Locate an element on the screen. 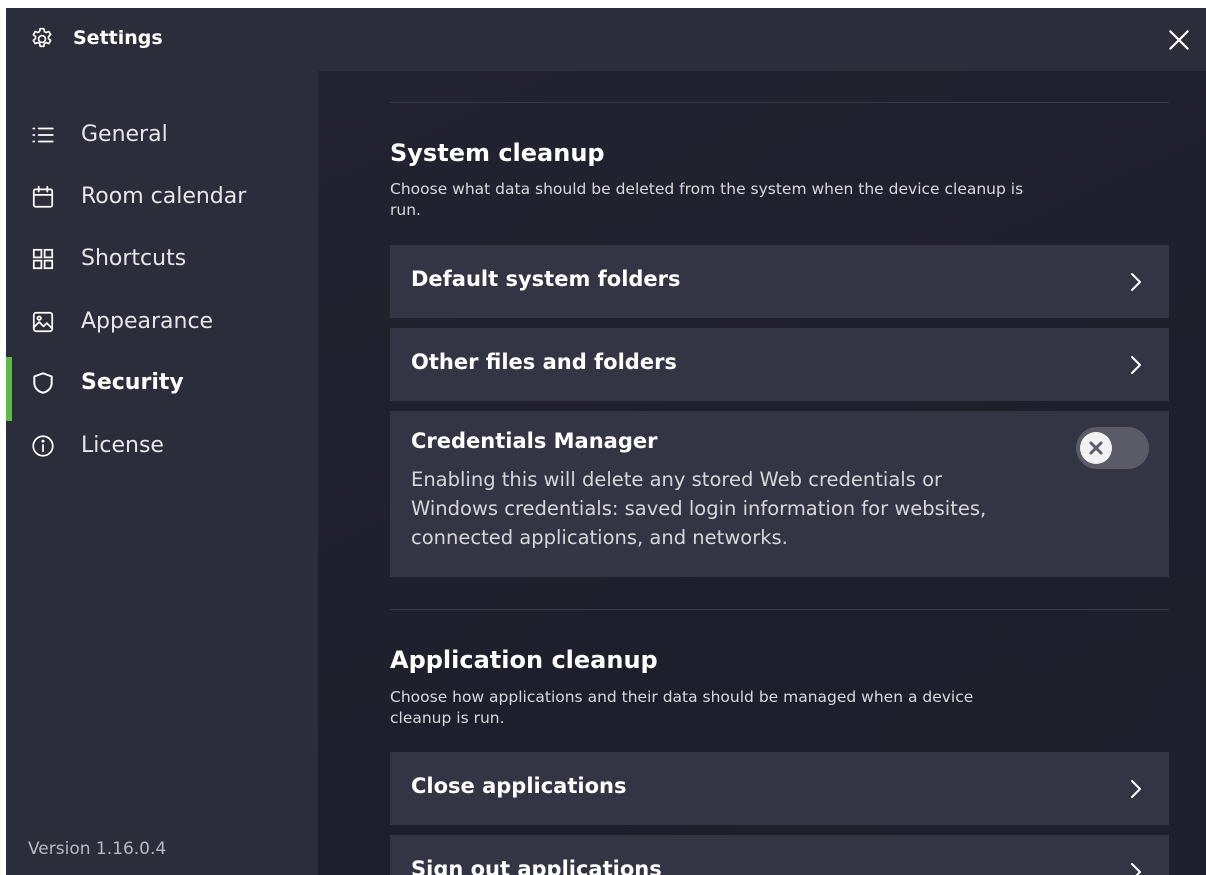 The image size is (1206, 875). sidebar-item-general: General is located at coordinates (162, 135).